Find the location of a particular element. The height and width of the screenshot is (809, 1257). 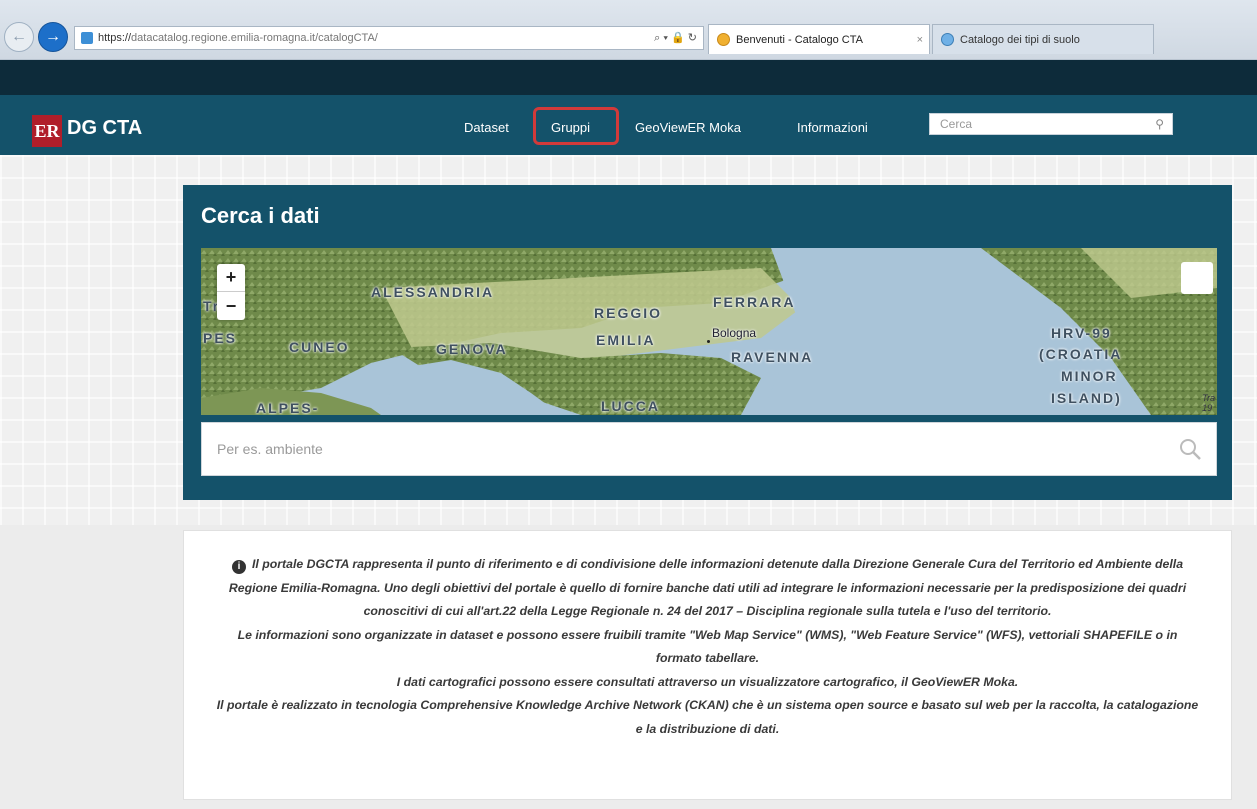

map-label-alessandria: ALESSANDRIA is located at coordinates (433, 292).